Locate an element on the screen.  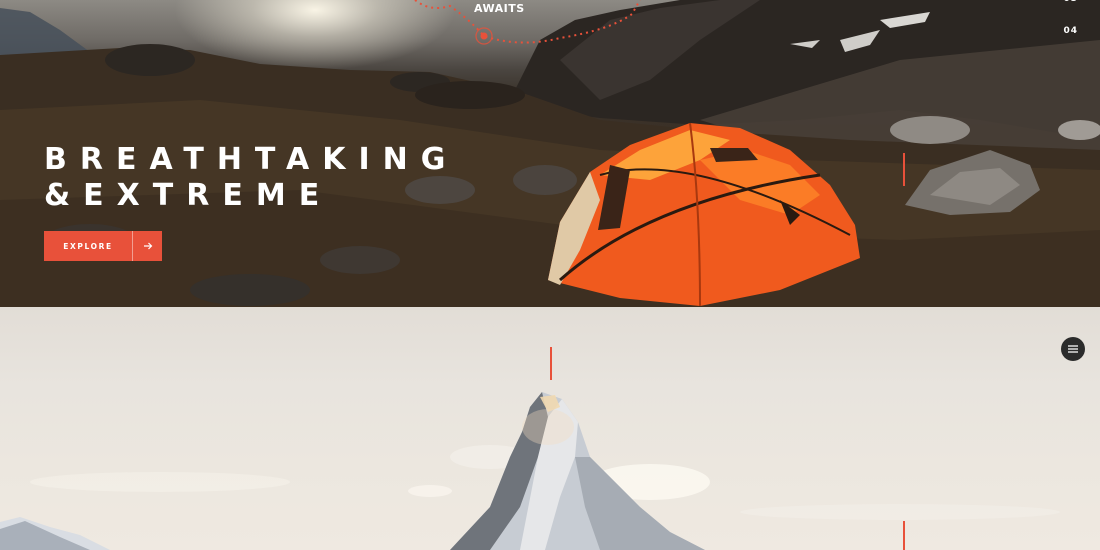
arrow-right-icon is located at coordinates (147, 246).